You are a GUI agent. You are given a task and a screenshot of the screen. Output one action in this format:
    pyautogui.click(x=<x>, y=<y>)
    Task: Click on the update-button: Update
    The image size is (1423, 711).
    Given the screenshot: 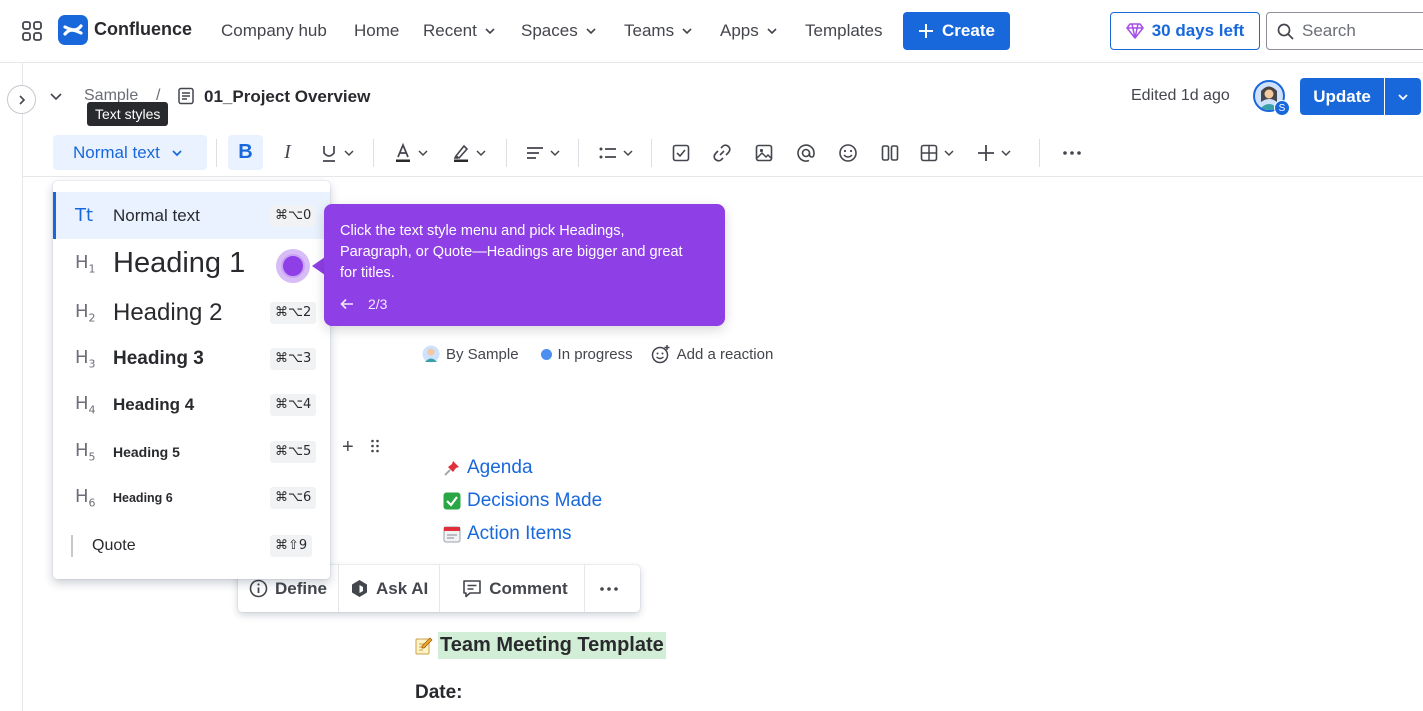 What is the action you would take?
    pyautogui.click(x=1342, y=96)
    